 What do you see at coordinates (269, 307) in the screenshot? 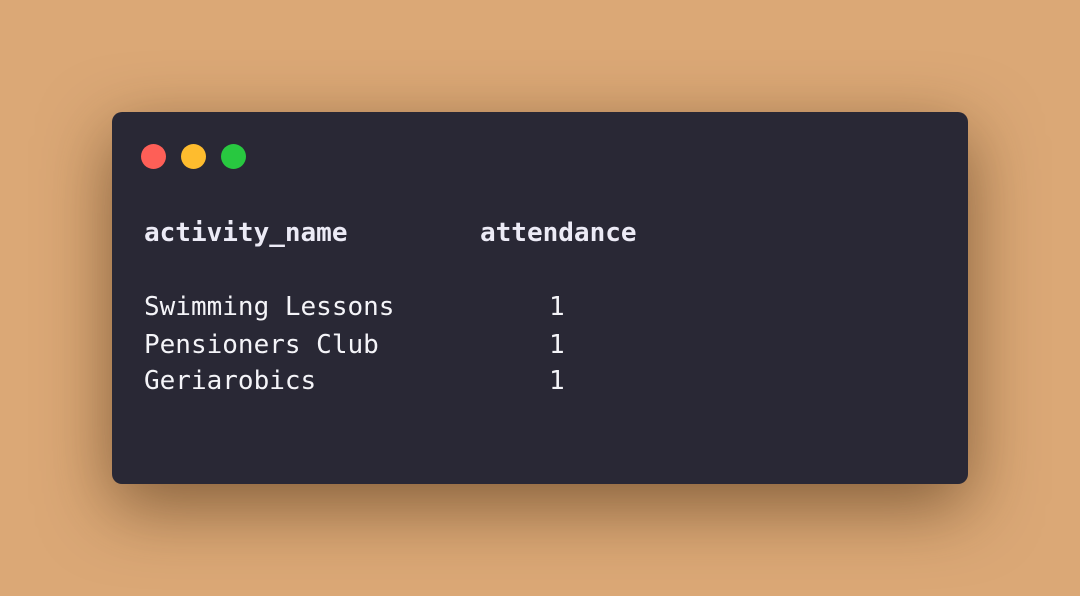
I see `table-row-activity-name: Swimming Lessons` at bounding box center [269, 307].